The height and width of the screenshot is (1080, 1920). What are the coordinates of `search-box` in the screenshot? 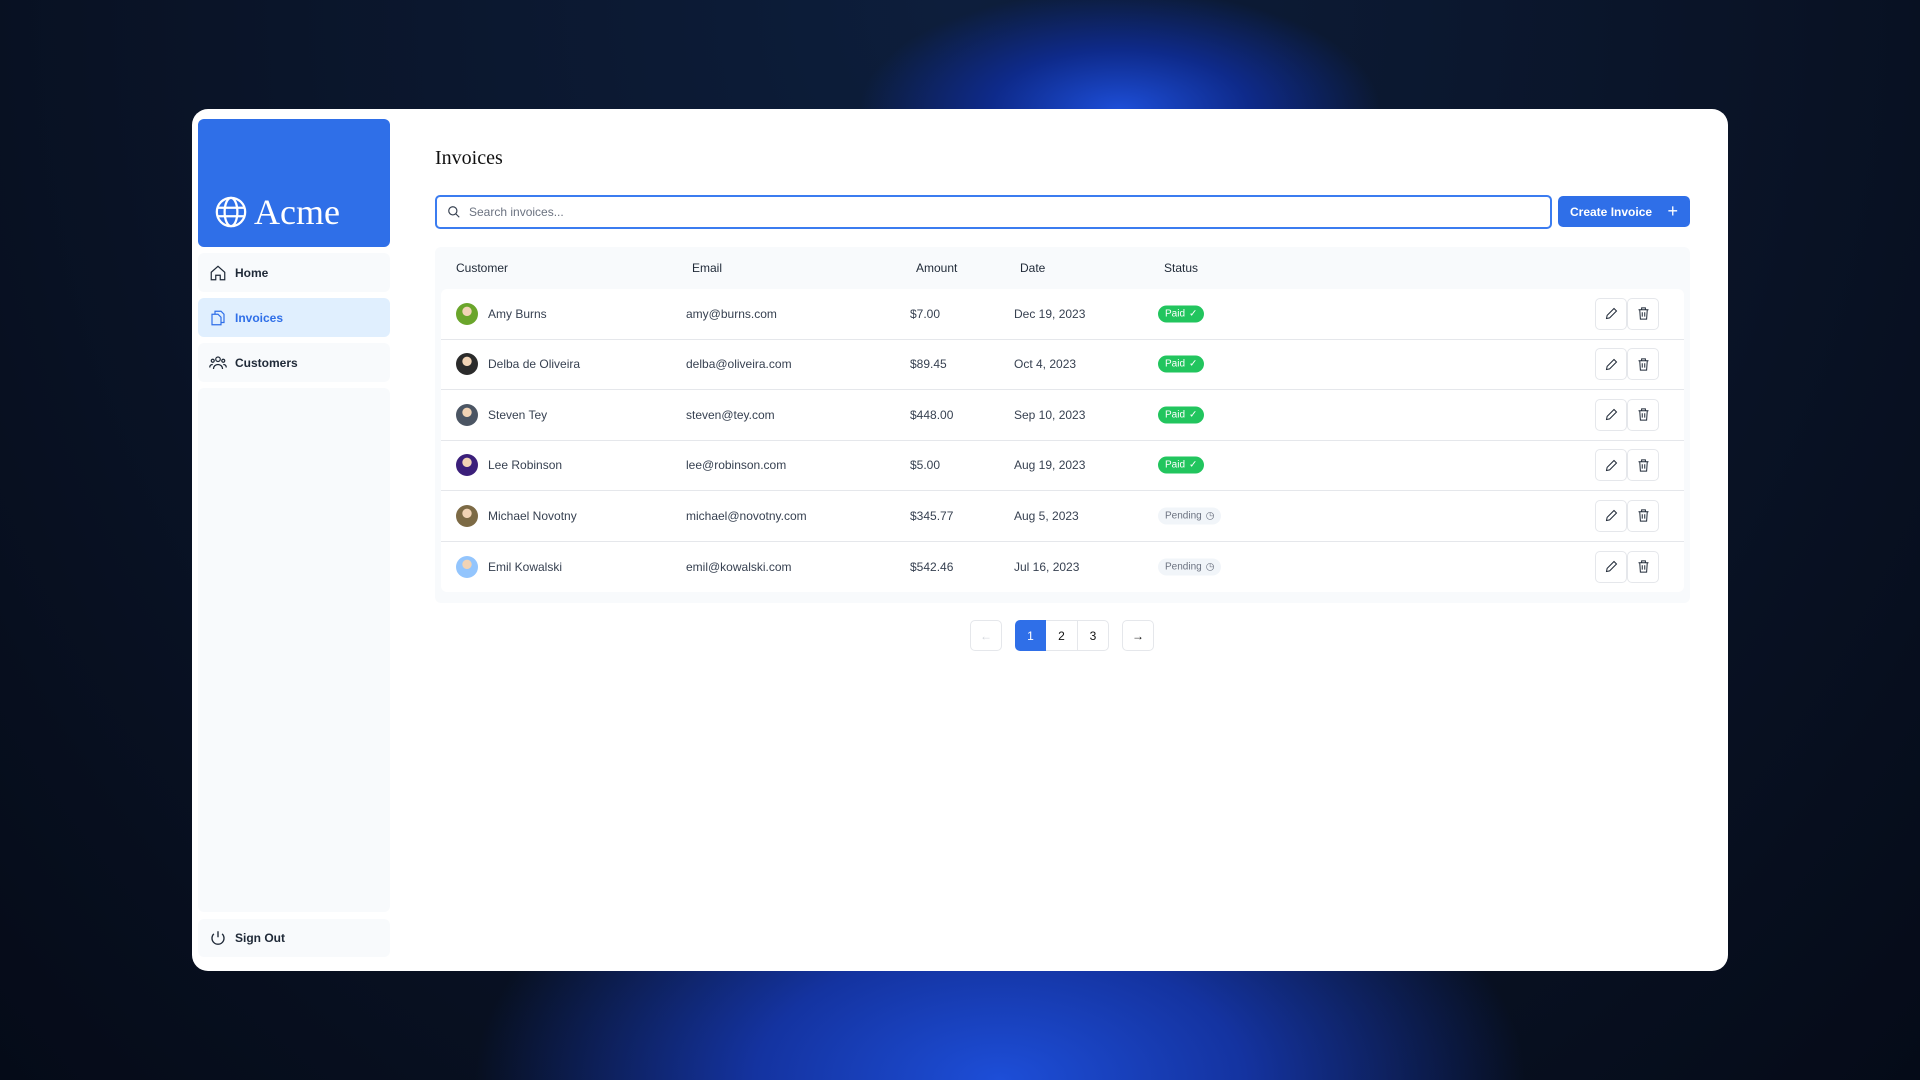 It's located at (993, 212).